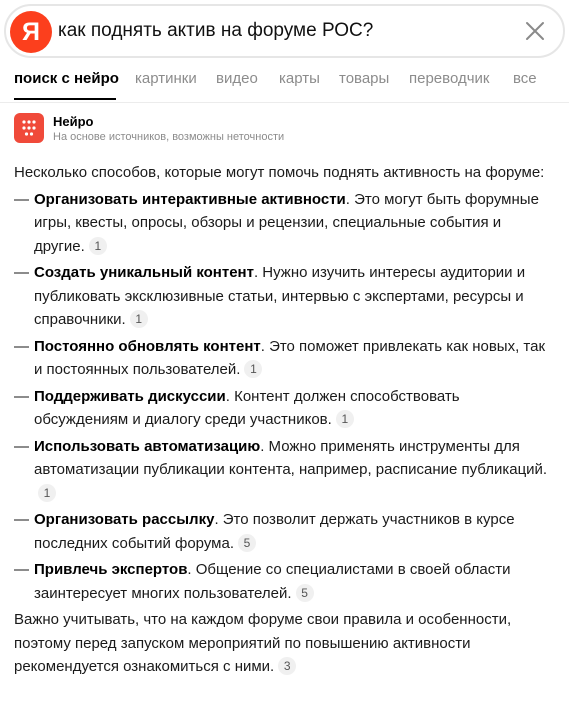  Describe the element at coordinates (147, 346) in the screenshot. I see `item-title: Постоянно обновлять контент` at that location.